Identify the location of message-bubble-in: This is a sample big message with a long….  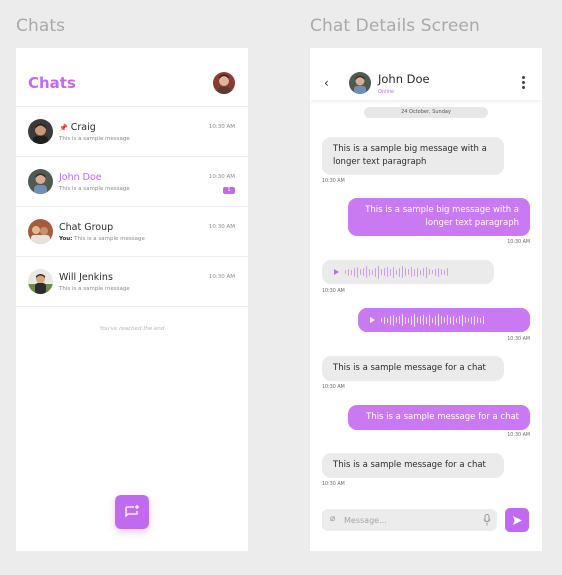
(413, 156).